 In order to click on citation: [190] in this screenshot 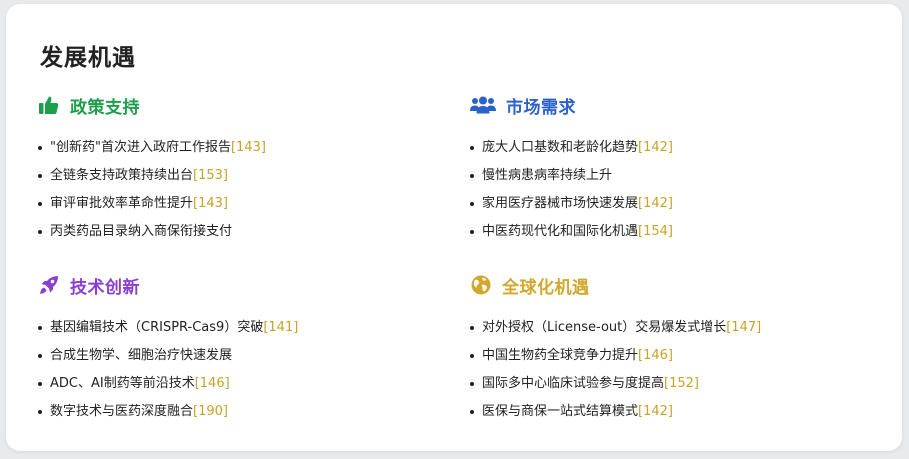, I will do `click(210, 411)`.